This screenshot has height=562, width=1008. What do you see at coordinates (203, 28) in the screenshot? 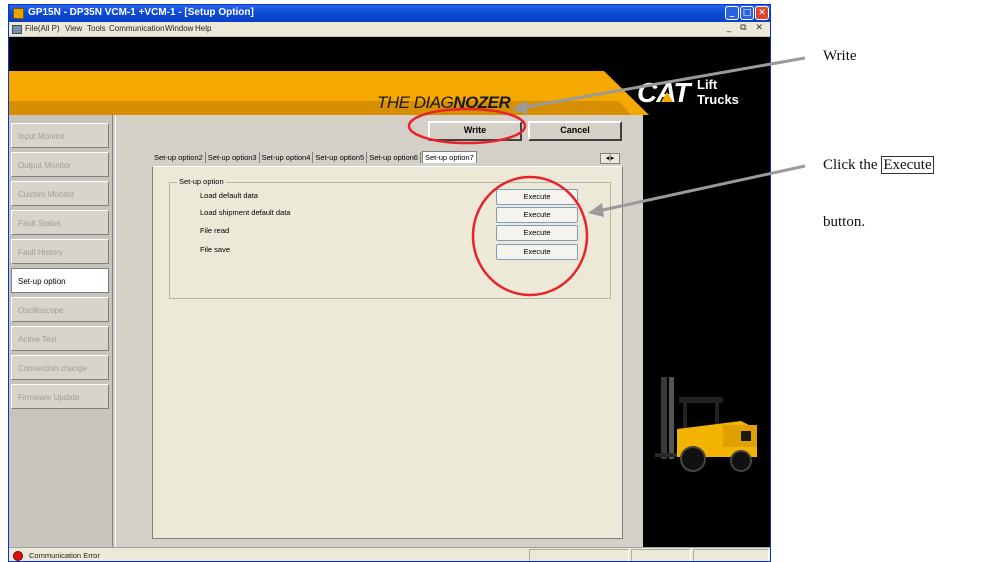
I see `menu-help: Help` at bounding box center [203, 28].